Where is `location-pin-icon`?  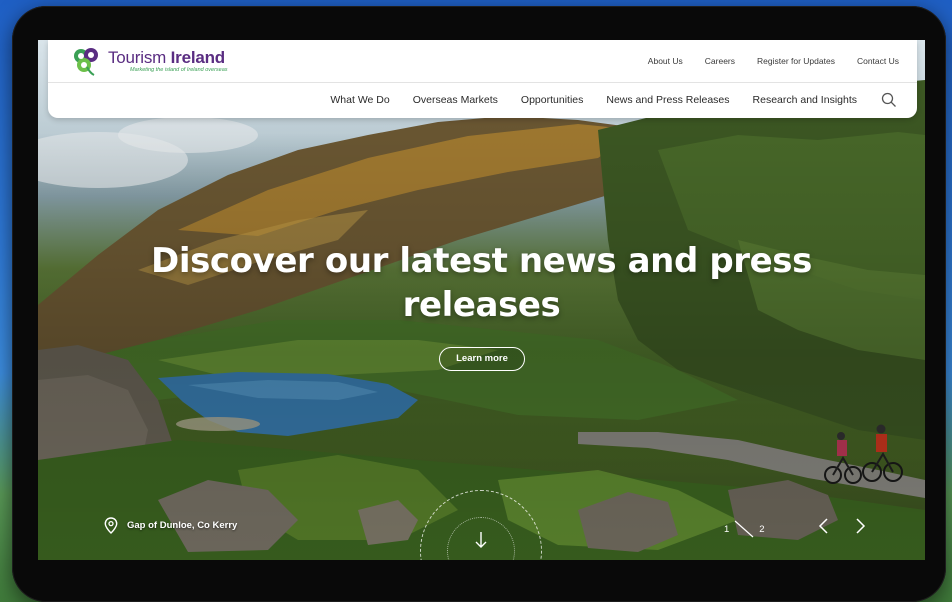 location-pin-icon is located at coordinates (111, 525).